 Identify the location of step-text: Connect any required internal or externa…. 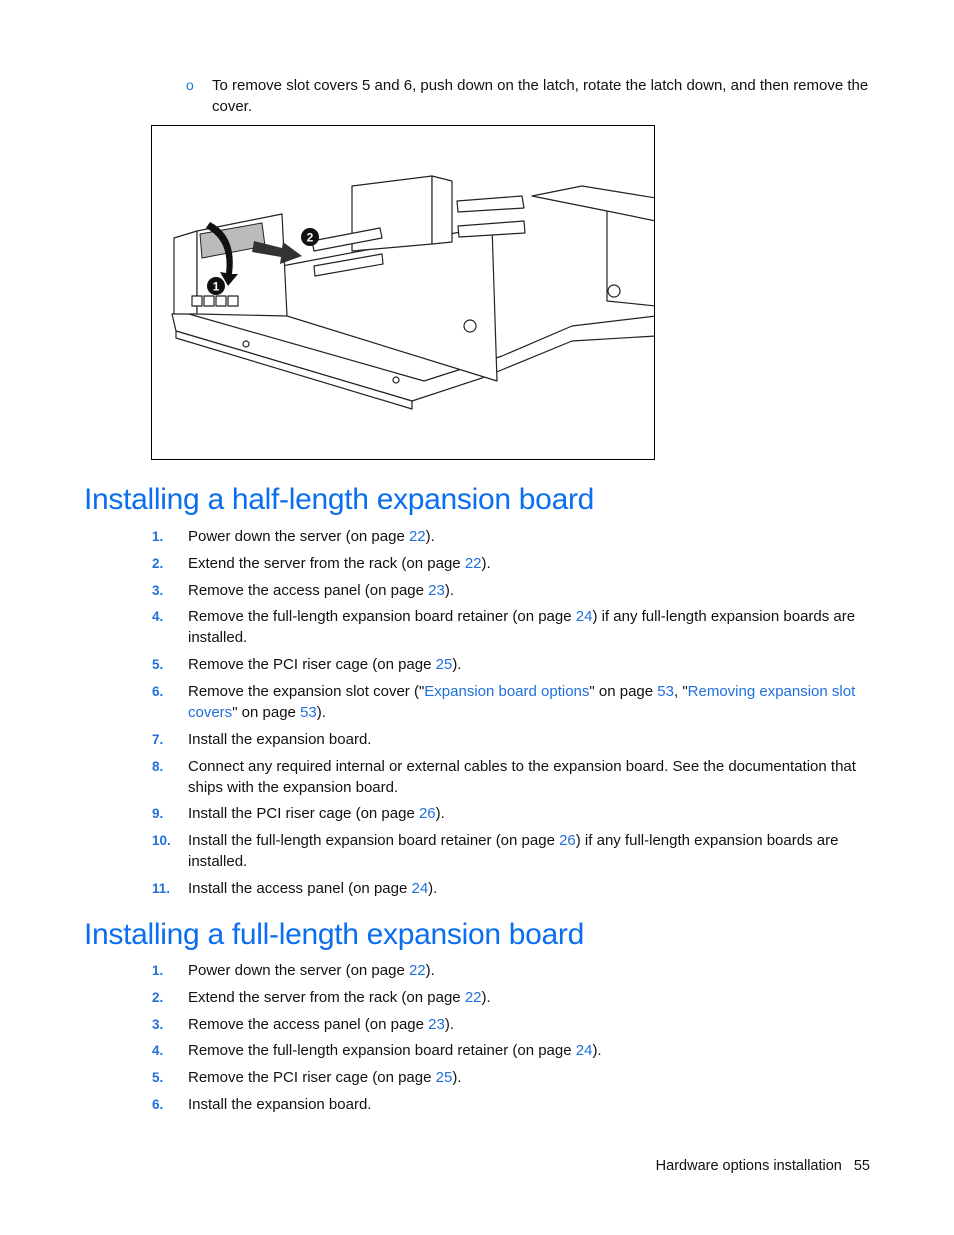
(522, 776).